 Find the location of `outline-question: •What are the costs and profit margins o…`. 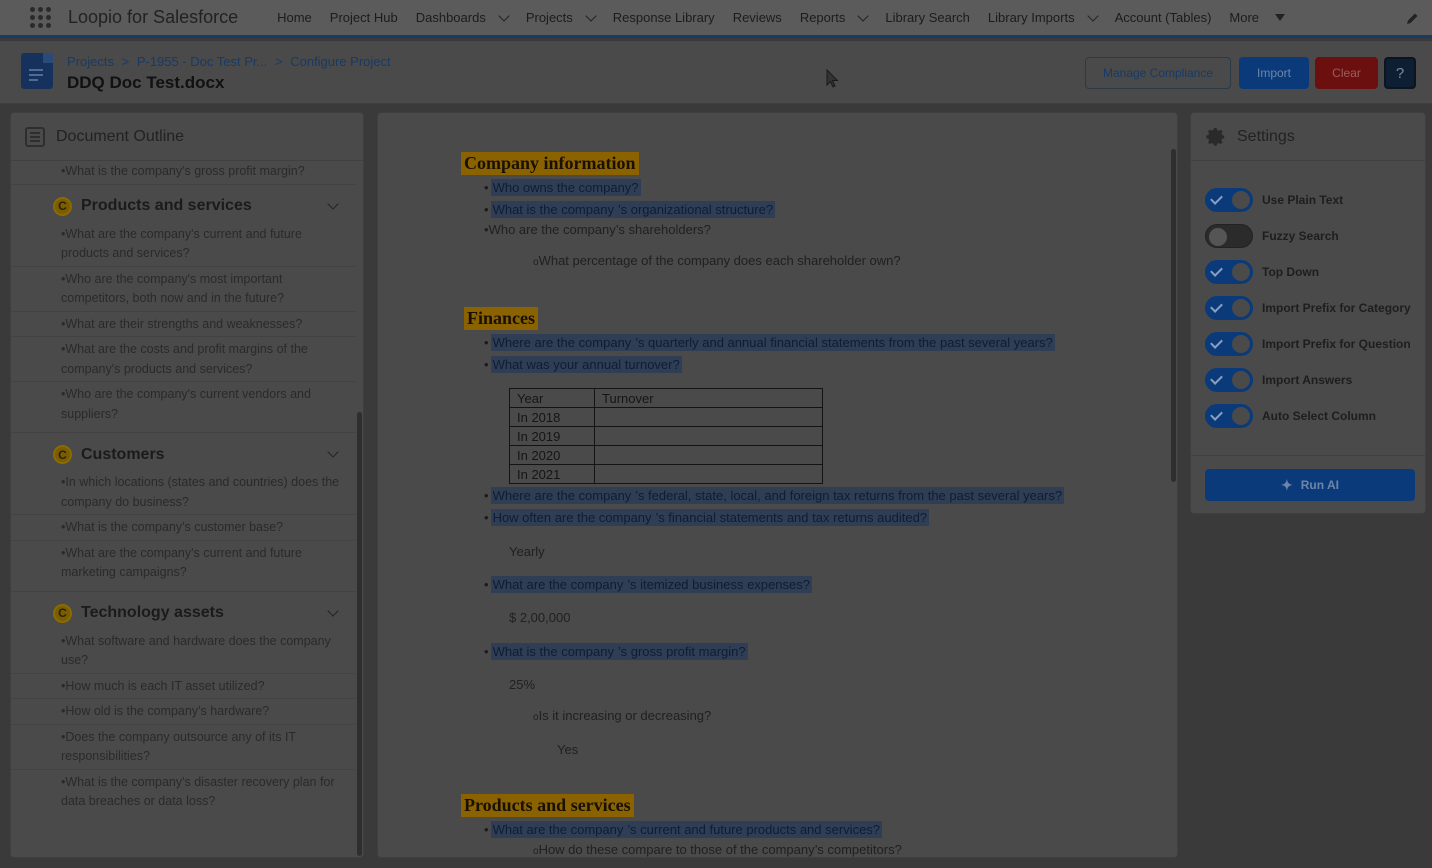

outline-question: •What are the costs and profit margins o… is located at coordinates (183, 359).